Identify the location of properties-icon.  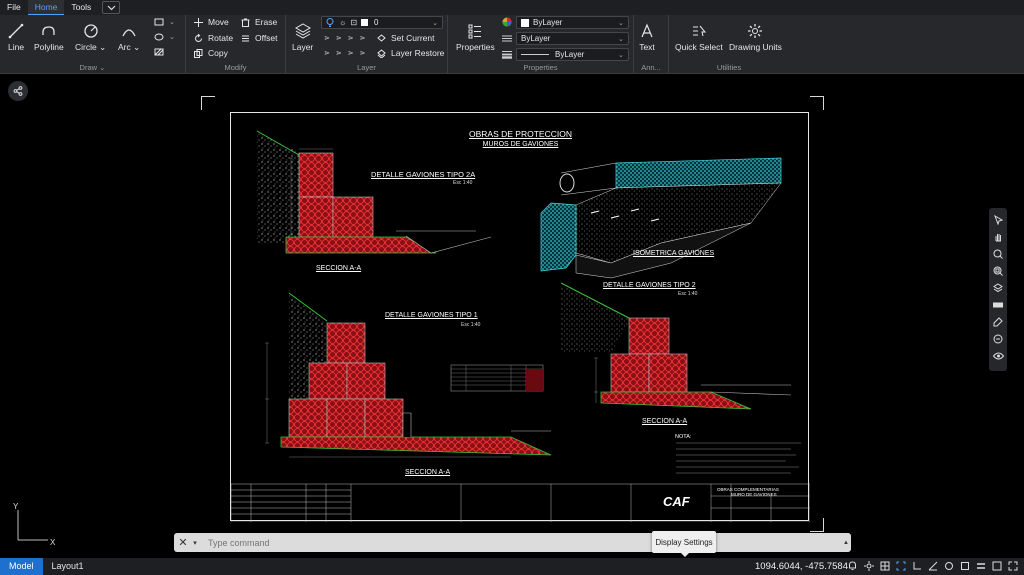
(475, 31).